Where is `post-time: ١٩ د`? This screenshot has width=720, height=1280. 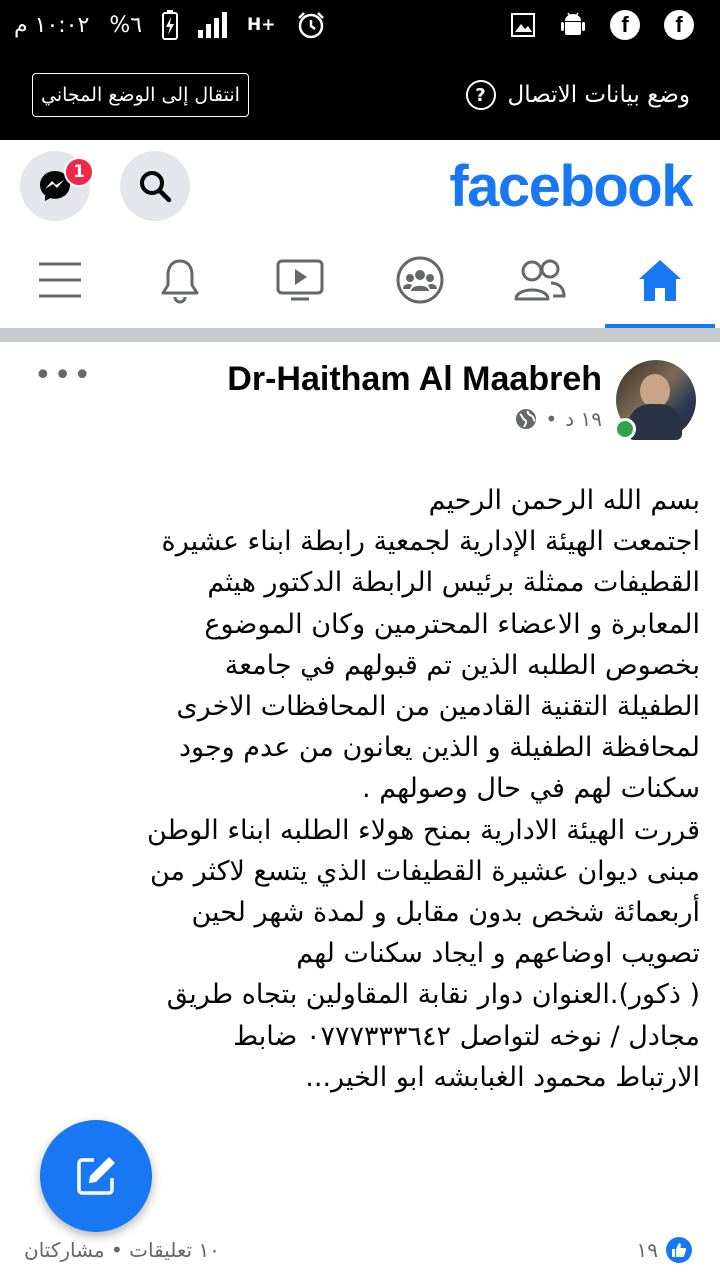
post-time: ١٩ د is located at coordinates (583, 419).